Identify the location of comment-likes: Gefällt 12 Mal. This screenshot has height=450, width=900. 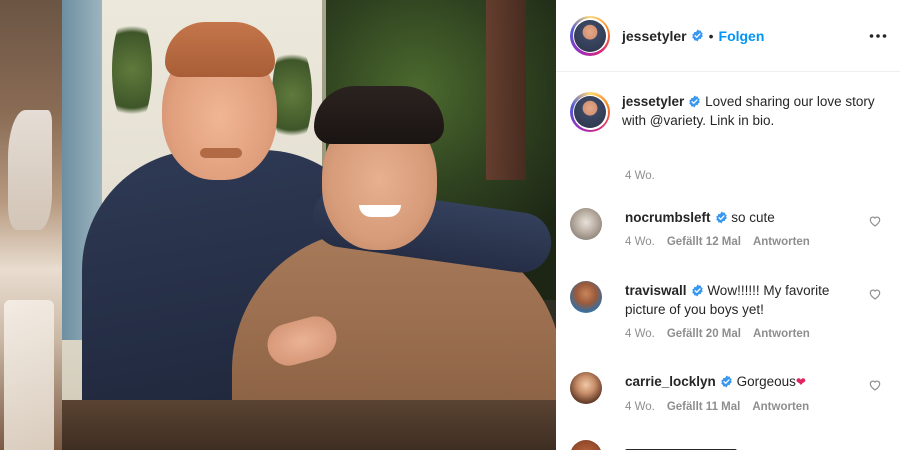
(704, 242).